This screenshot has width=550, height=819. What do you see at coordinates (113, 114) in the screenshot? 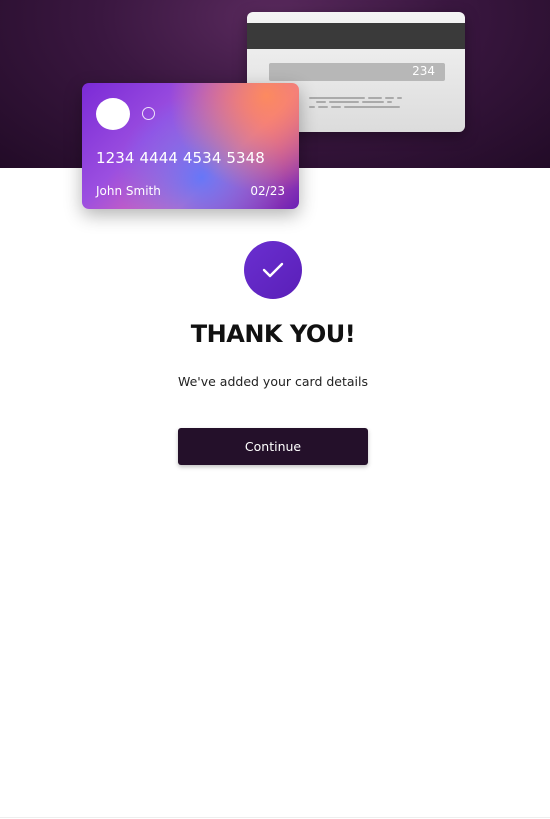
I see `card-logo-circle-icon` at bounding box center [113, 114].